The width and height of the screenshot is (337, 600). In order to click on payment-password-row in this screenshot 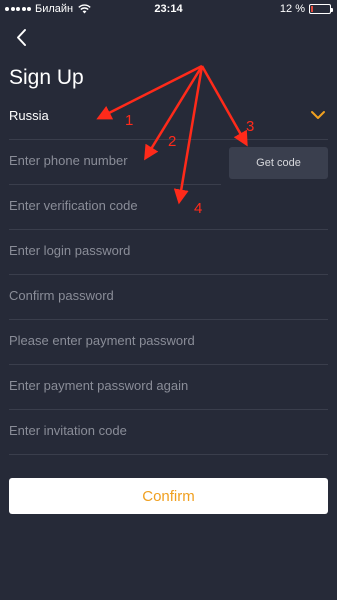, I will do `click(168, 342)`.